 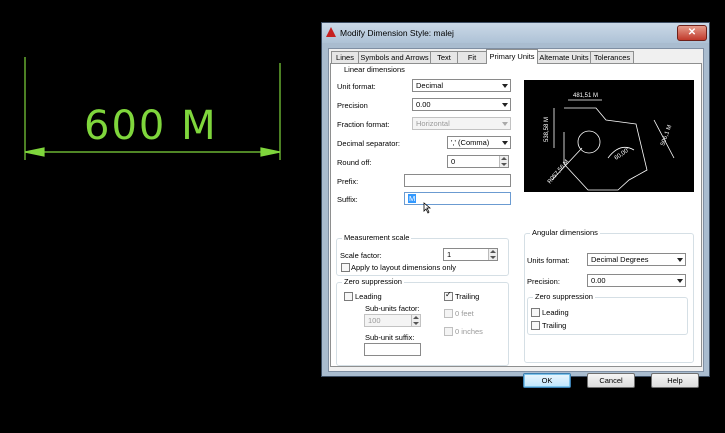 I want to click on round-off-value: 0, so click(x=453, y=161).